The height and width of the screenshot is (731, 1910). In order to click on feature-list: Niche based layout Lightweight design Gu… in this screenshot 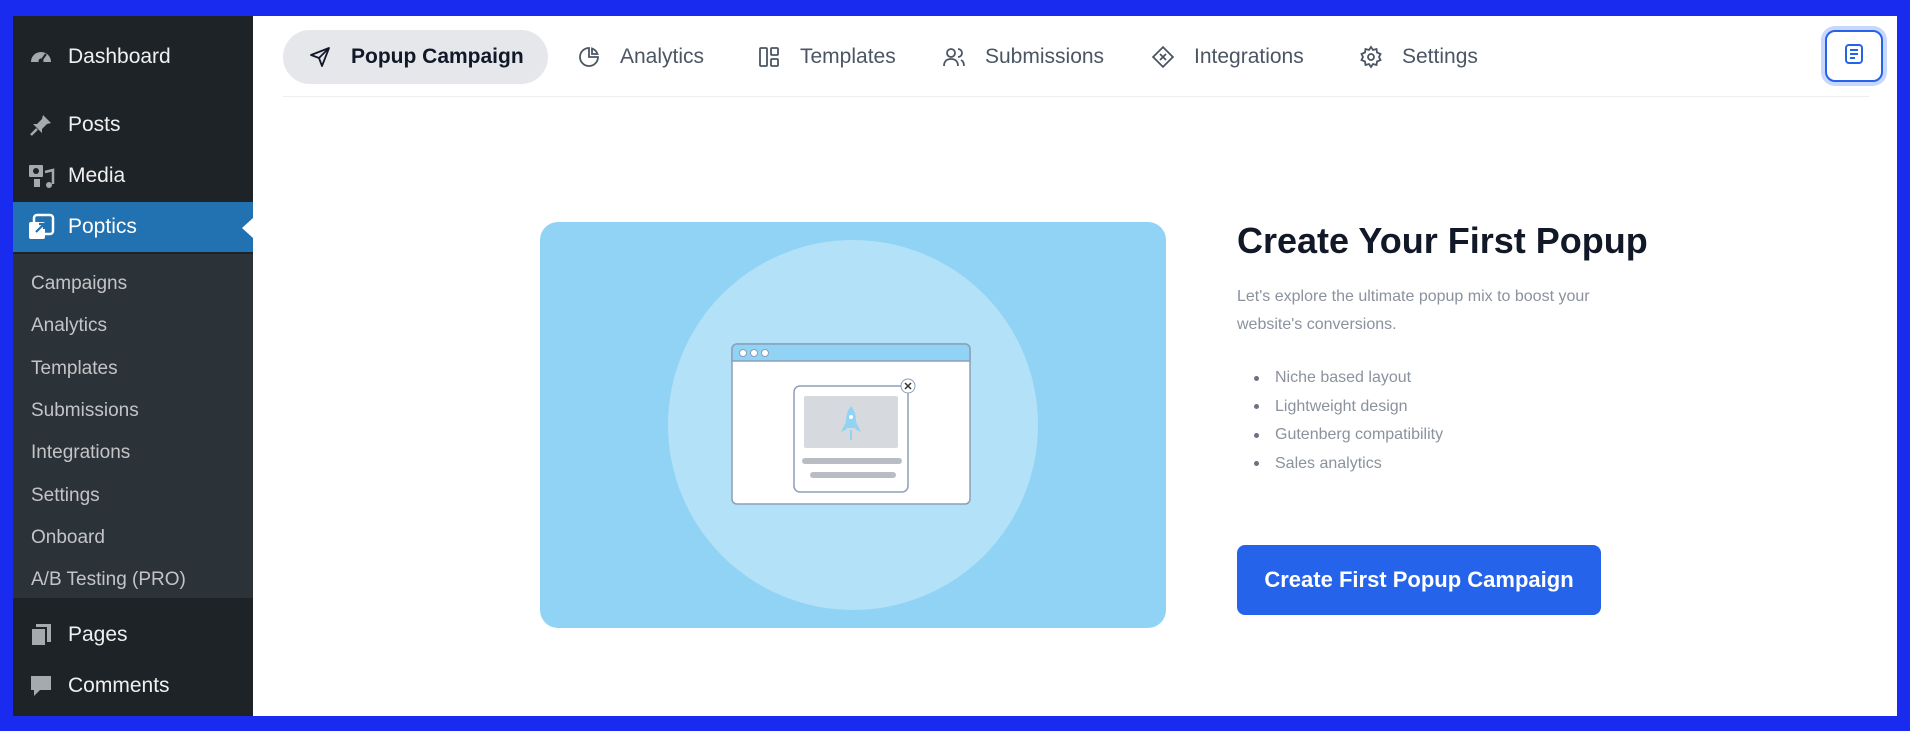, I will do `click(1340, 421)`.